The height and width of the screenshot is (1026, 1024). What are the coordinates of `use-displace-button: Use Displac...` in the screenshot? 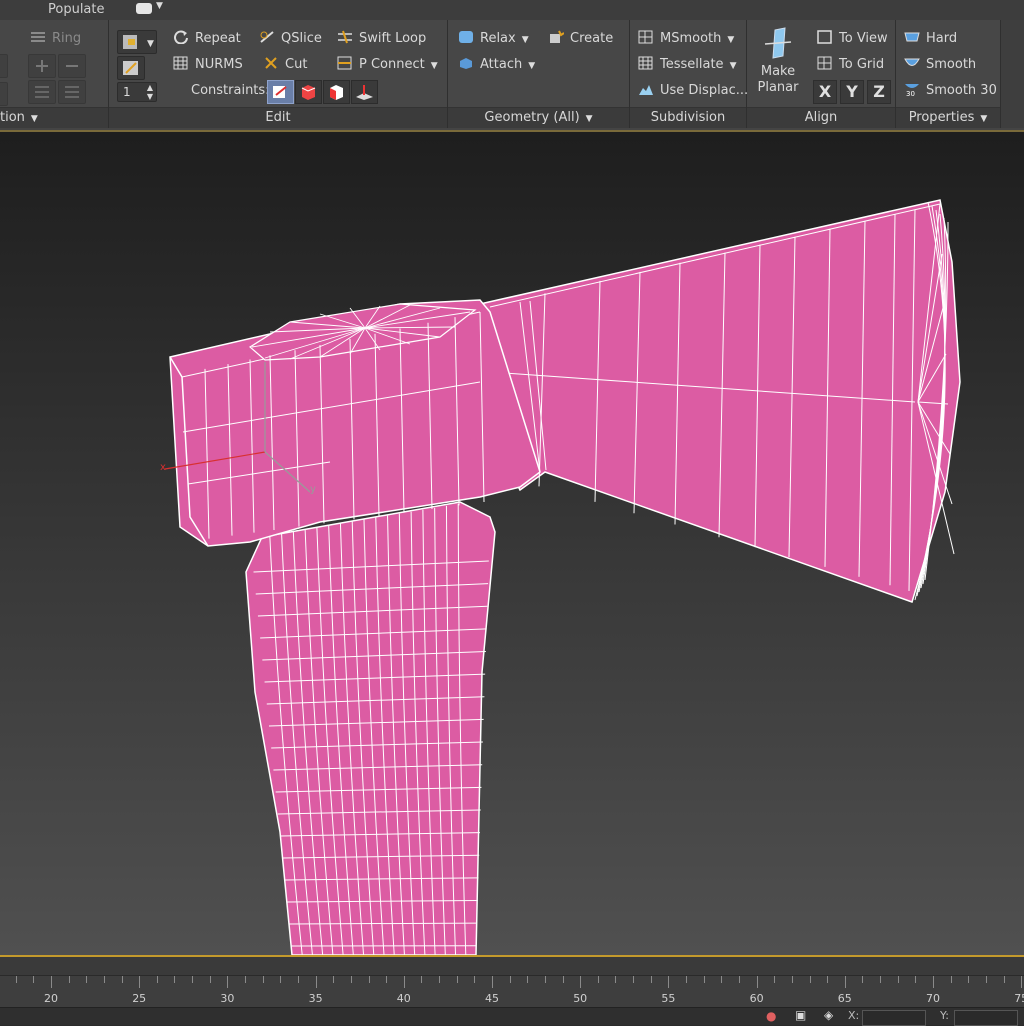 It's located at (693, 91).